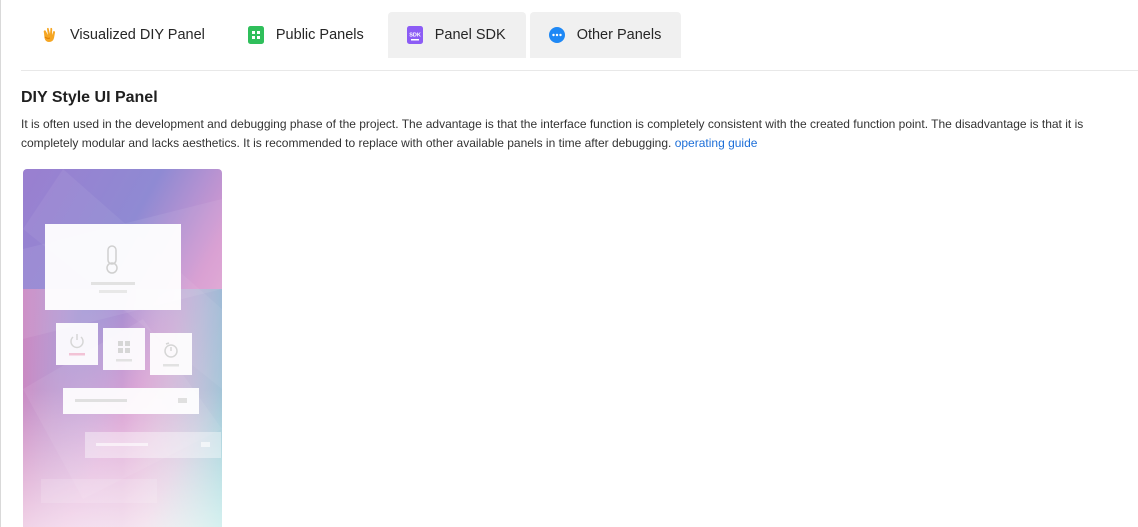 The width and height of the screenshot is (1138, 527). Describe the element at coordinates (122, 348) in the screenshot. I see `diy-panel-preview-image` at that location.